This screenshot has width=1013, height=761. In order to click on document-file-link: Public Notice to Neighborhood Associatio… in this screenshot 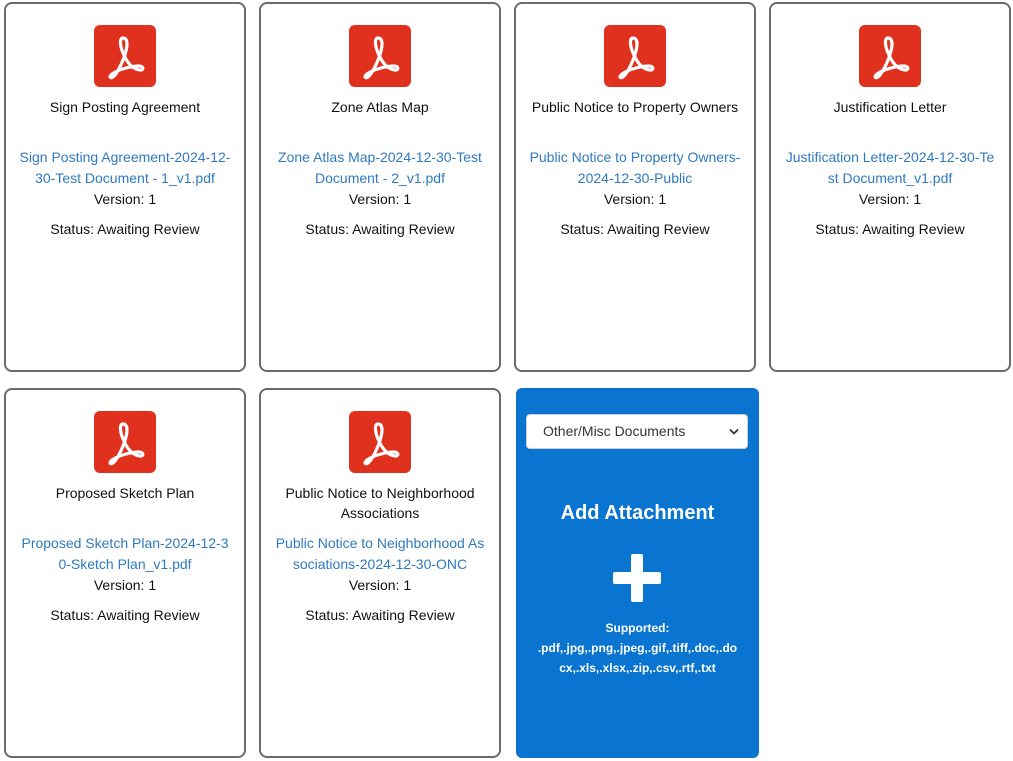, I will do `click(380, 554)`.